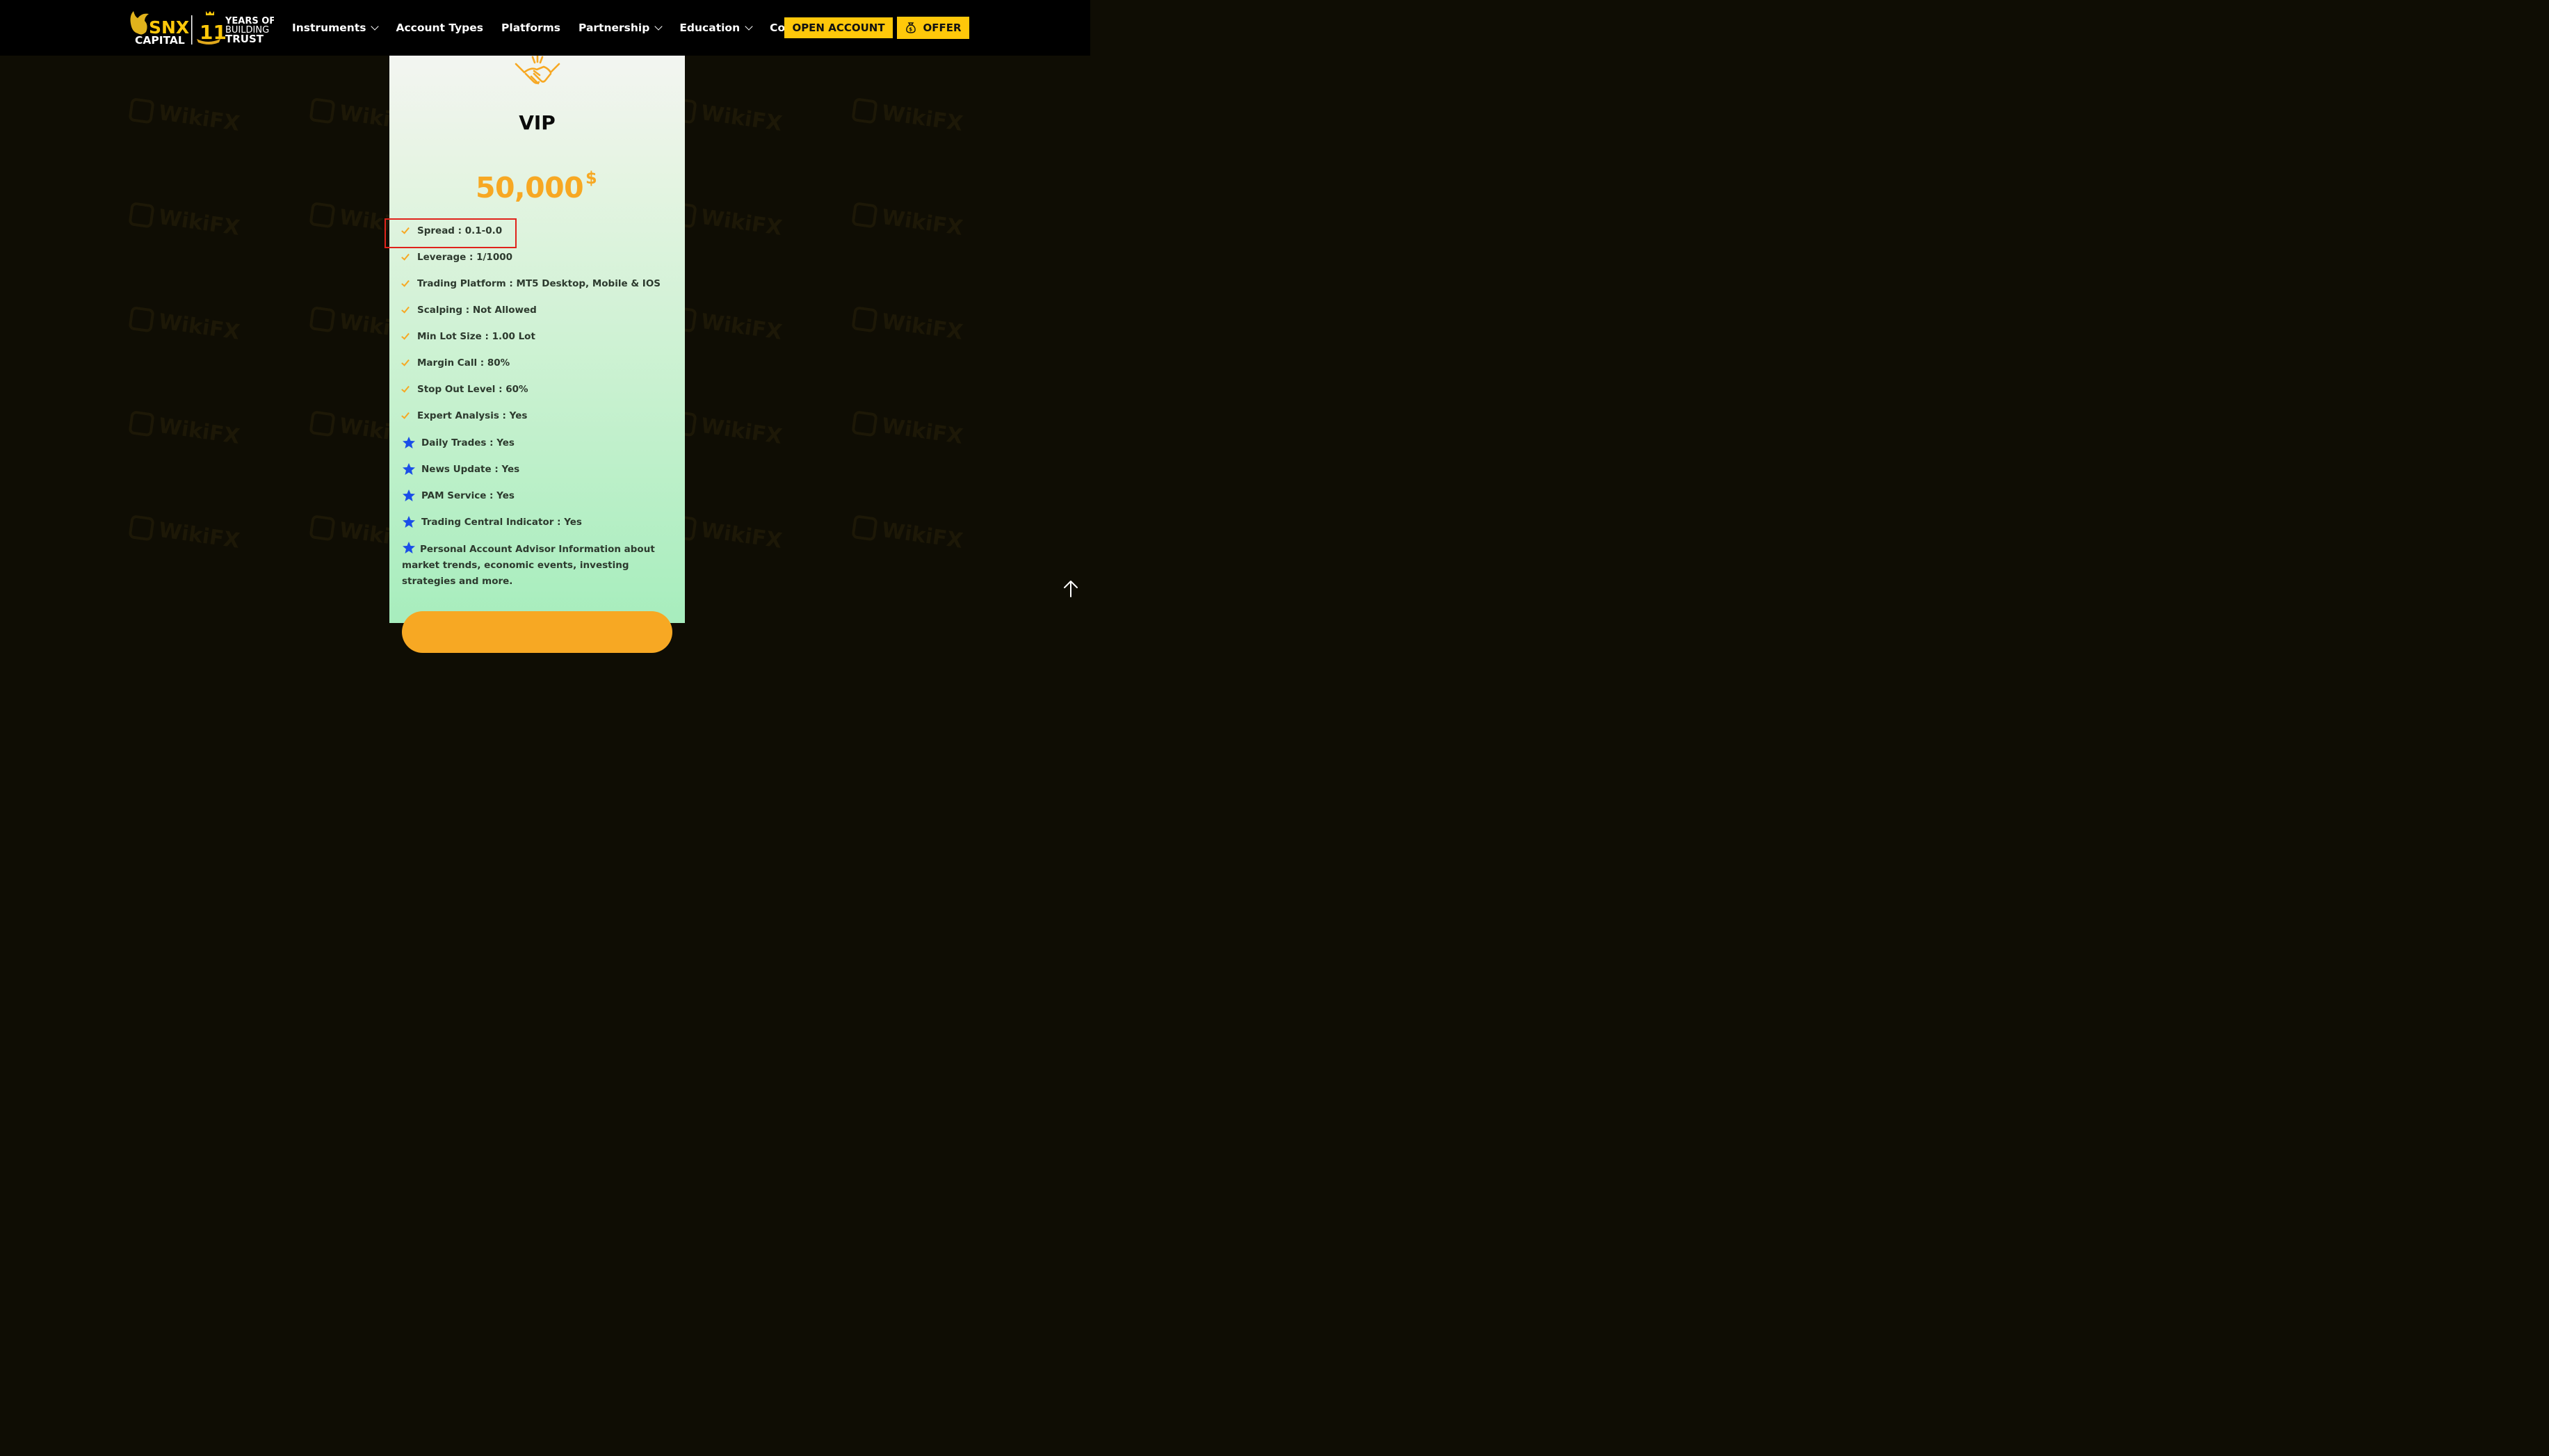 Image resolution: width=2549 pixels, height=1456 pixels. I want to click on feature-leverage: Leverage : 1/1000, so click(456, 257).